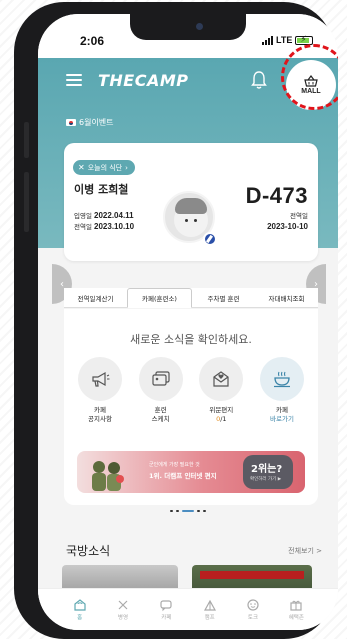  I want to click on news-section-title: 국방소식, so click(88, 551).